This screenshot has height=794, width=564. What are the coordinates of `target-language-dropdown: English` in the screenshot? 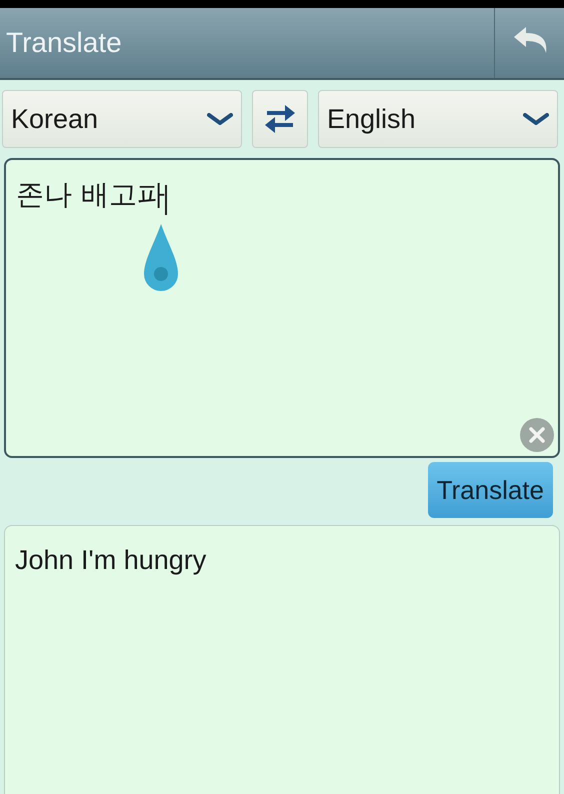 It's located at (438, 119).